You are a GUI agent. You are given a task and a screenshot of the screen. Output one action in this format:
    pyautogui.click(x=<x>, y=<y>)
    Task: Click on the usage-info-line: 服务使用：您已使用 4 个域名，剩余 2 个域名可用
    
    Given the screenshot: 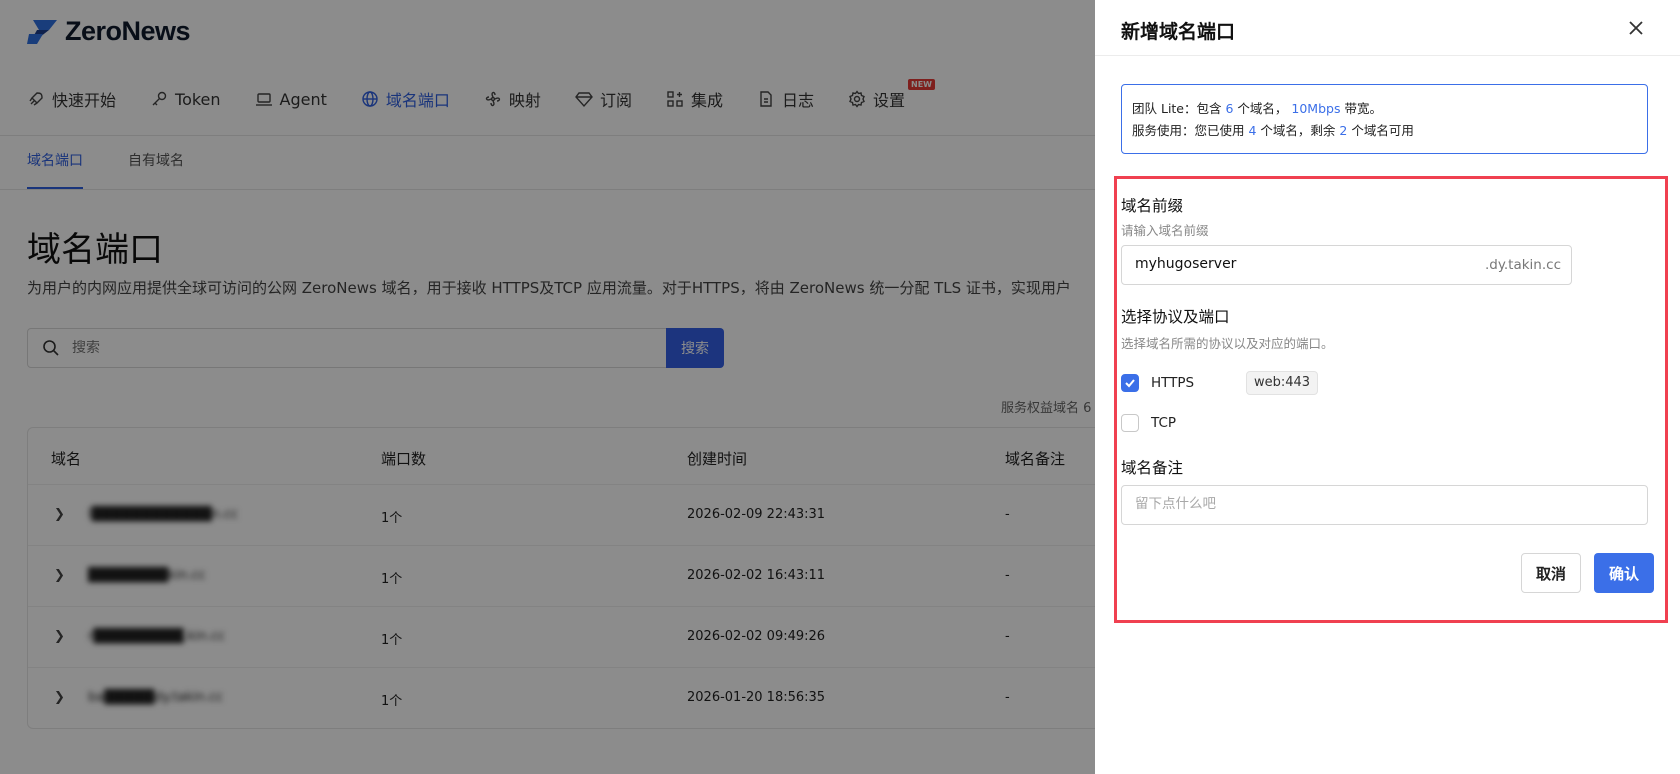 What is the action you would take?
    pyautogui.click(x=1384, y=131)
    